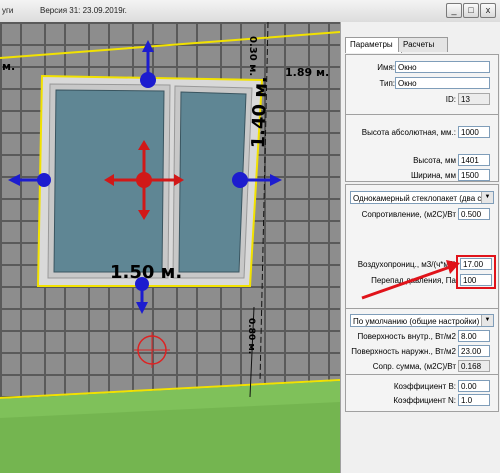 The height and width of the screenshot is (473, 500). Describe the element at coordinates (83, 10) in the screenshot. I see `version-label: Версия 31: 23.09.2019г.` at that location.